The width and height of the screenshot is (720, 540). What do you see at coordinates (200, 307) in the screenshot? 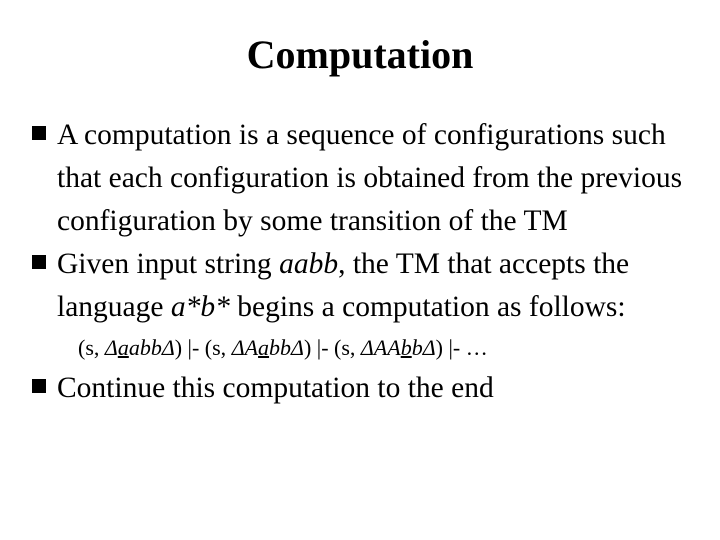
I see `bullet-2-language: a*b*` at bounding box center [200, 307].